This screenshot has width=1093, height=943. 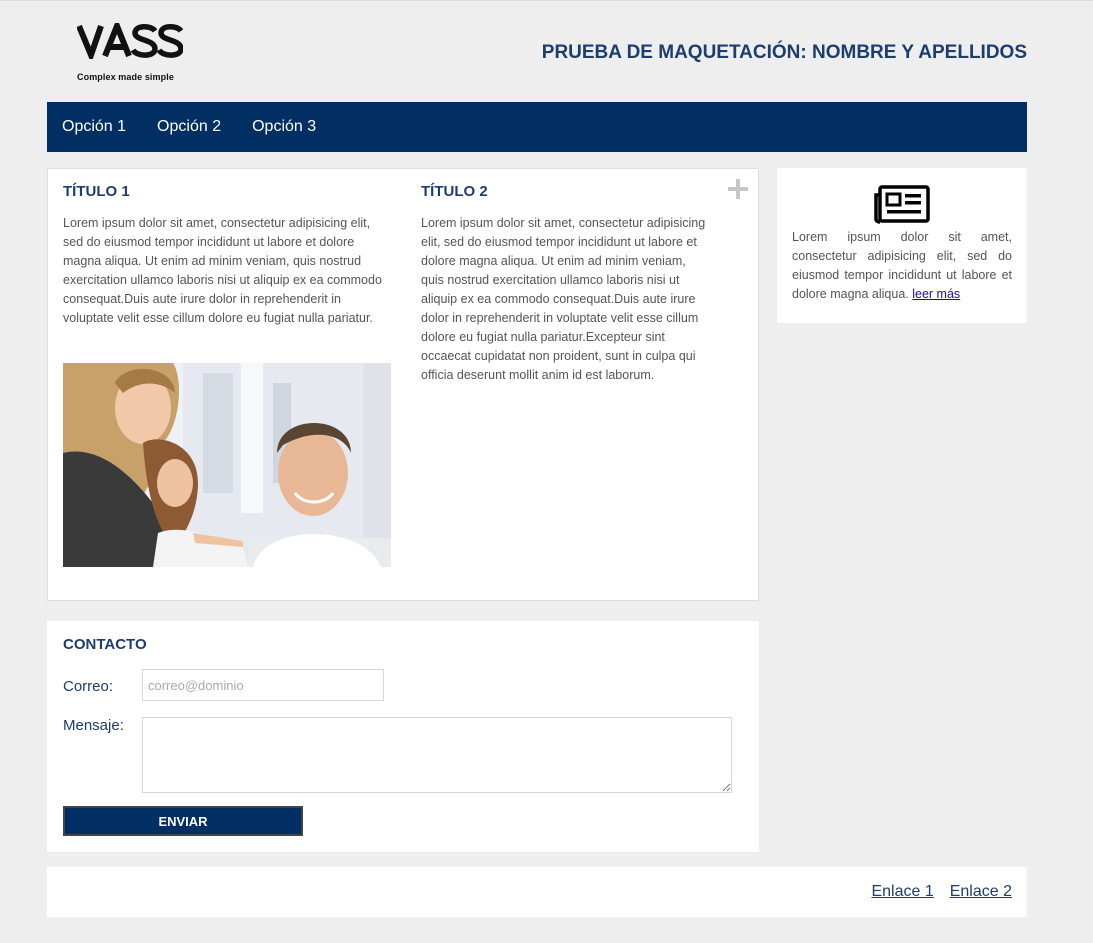 What do you see at coordinates (189, 127) in the screenshot?
I see `nav-item-opcion-2: Opción 2` at bounding box center [189, 127].